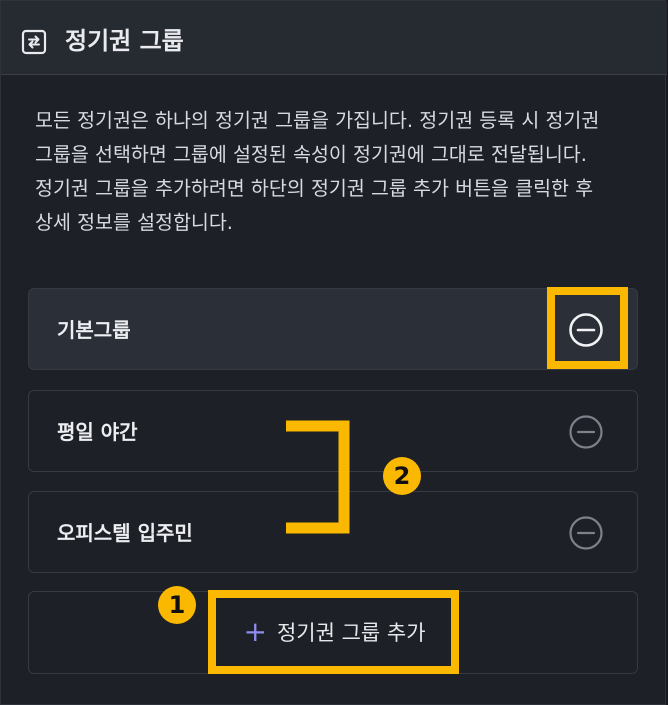 Image resolution: width=668 pixels, height=705 pixels. What do you see at coordinates (125, 533) in the screenshot?
I see `group-label: 오피스텔 입주민` at bounding box center [125, 533].